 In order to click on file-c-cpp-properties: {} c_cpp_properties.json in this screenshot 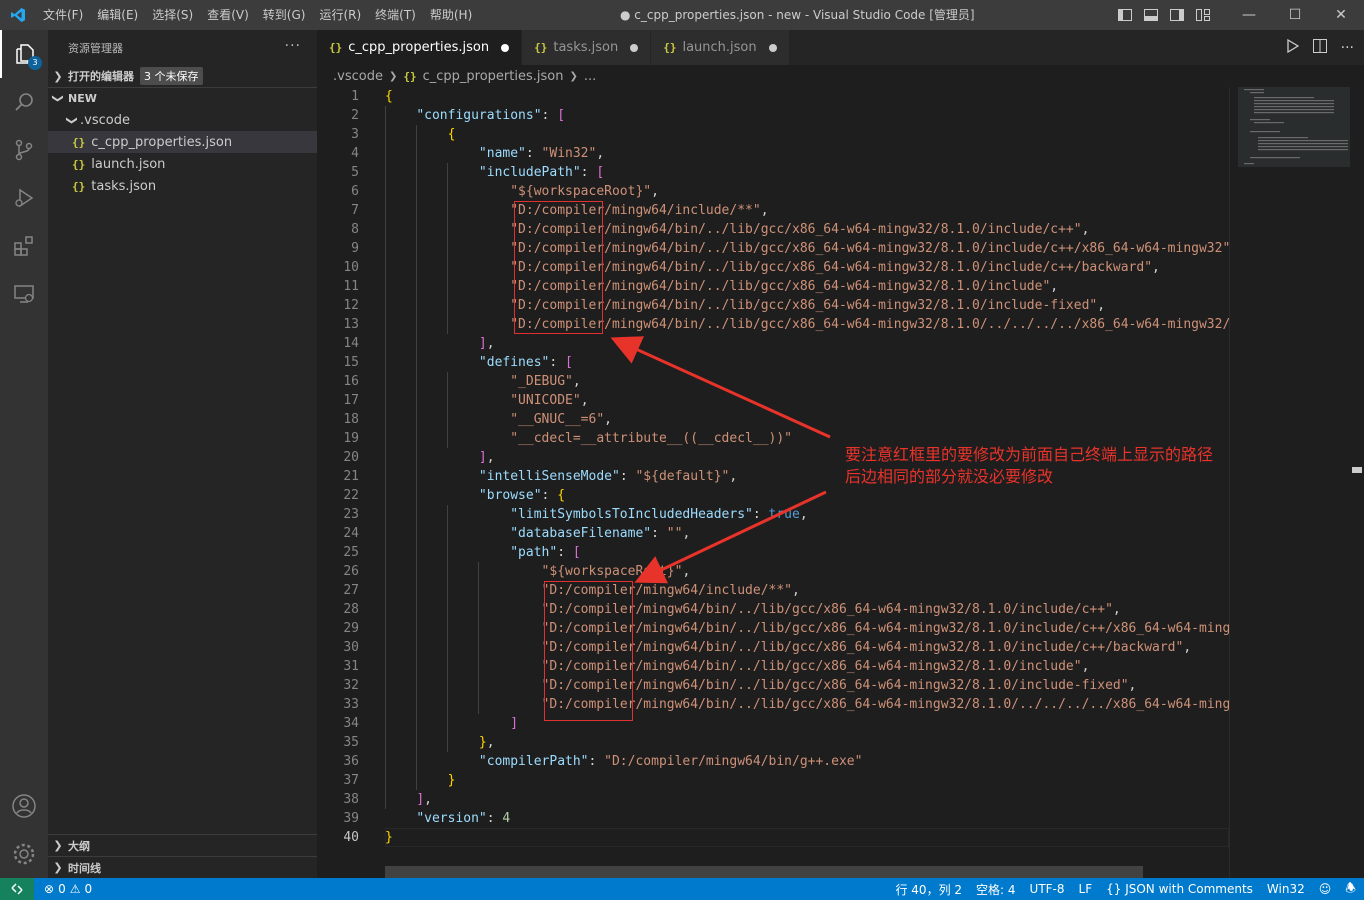, I will do `click(182, 142)`.